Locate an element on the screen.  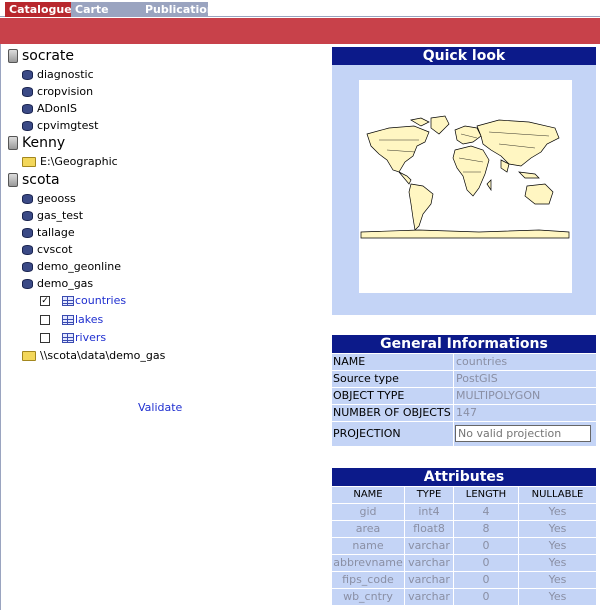
tree-db-gas-test: gas_test is located at coordinates (52, 215).